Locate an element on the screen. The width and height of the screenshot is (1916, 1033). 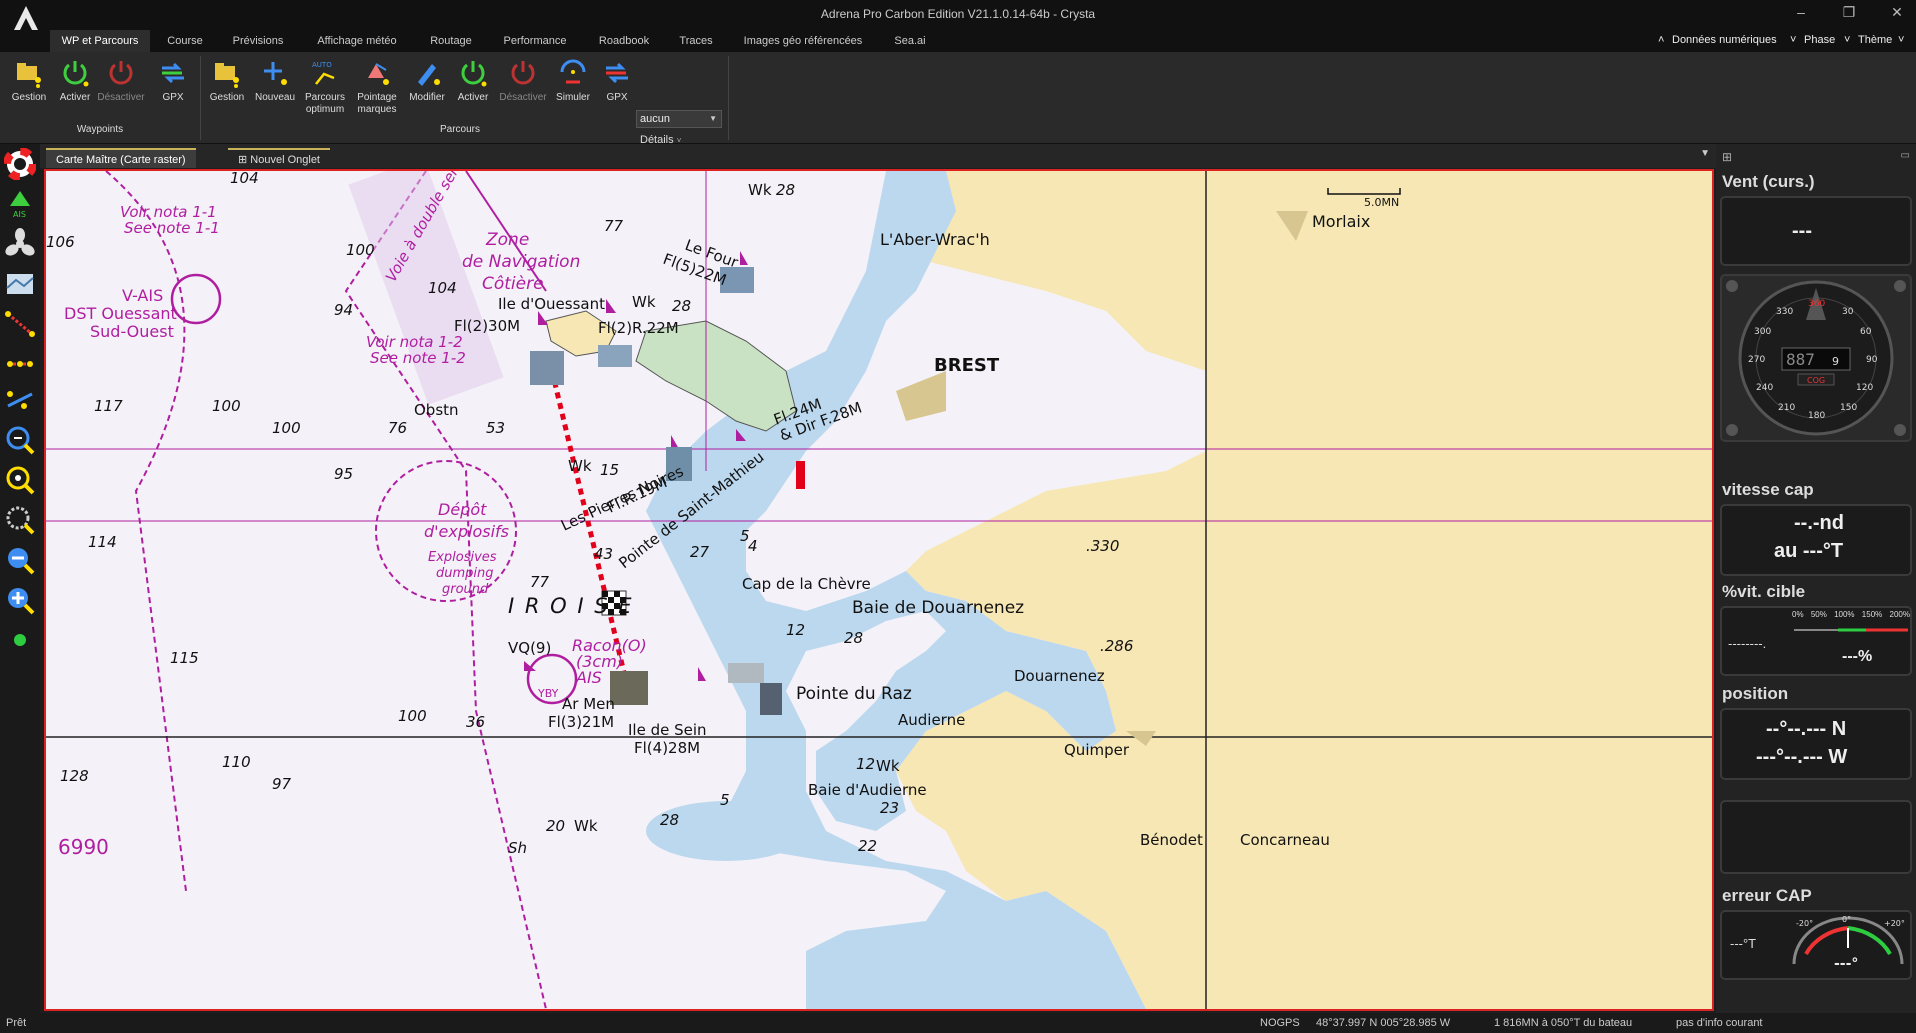
wind-value: --- is located at coordinates (1802, 231).